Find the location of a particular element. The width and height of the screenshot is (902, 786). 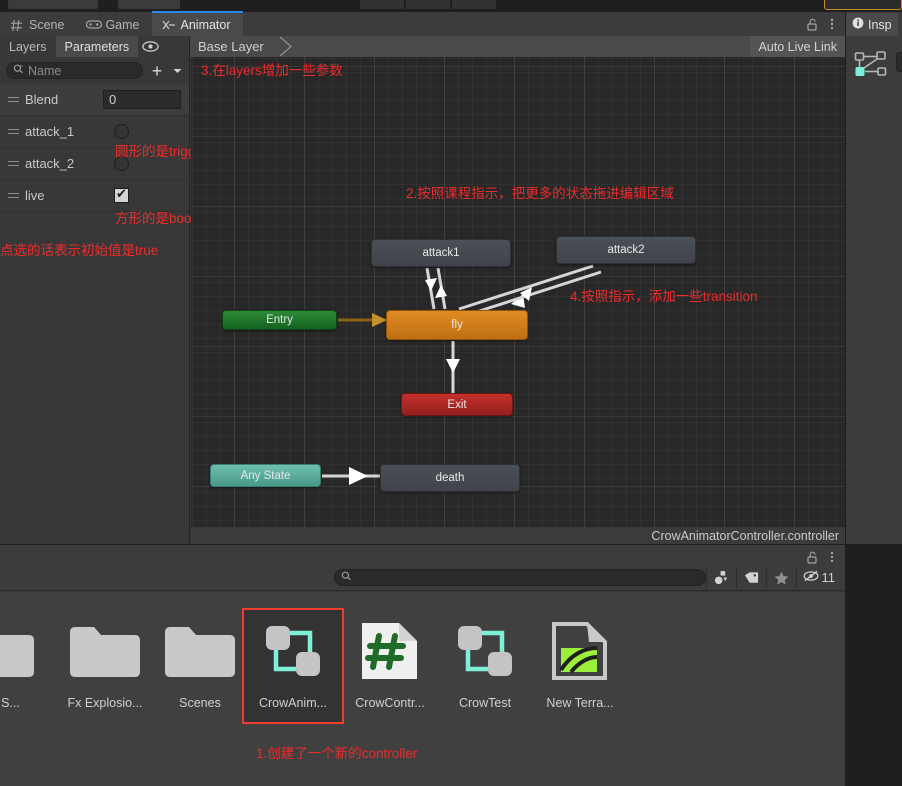

breadcrumb-base-layer: Base Layer is located at coordinates (227, 46).